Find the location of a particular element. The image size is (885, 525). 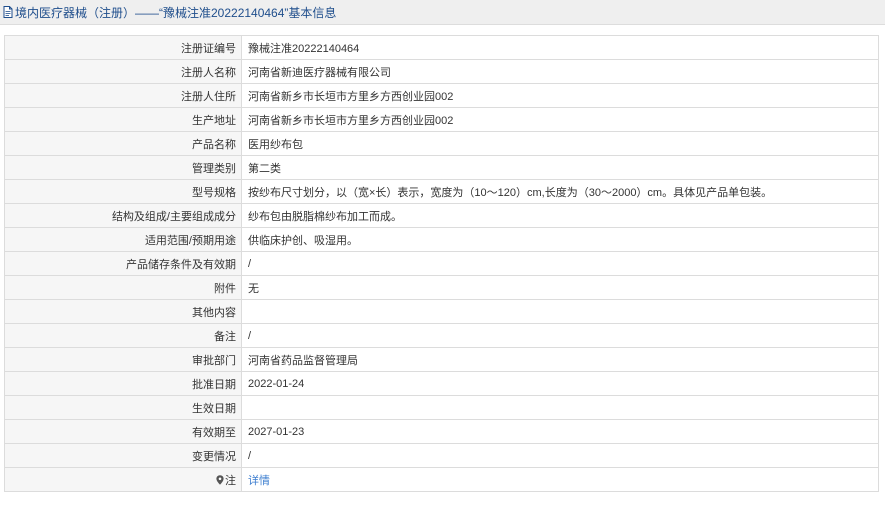

row-value: 第二类 is located at coordinates (560, 167).